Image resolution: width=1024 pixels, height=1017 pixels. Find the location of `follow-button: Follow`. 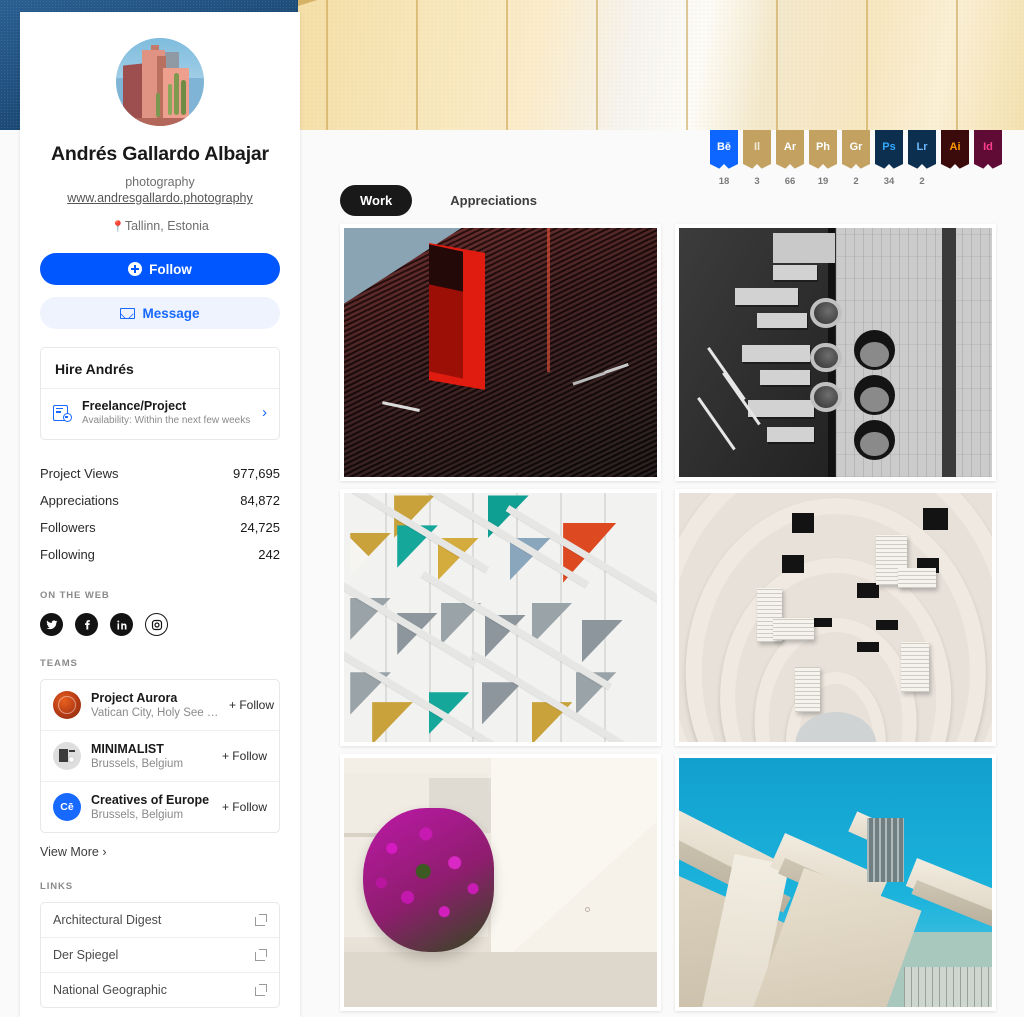

follow-button: Follow is located at coordinates (160, 269).